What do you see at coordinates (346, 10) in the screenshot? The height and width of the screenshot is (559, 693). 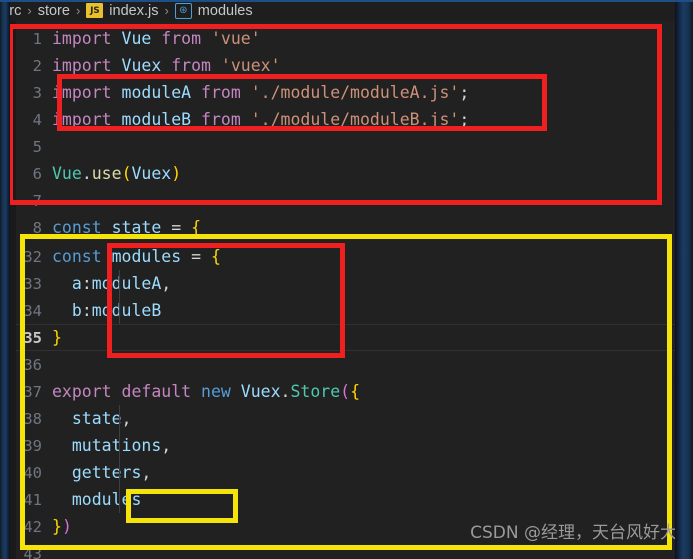 I see `breadcrumb: src › store › JS index.js › ⊛ modules` at bounding box center [346, 10].